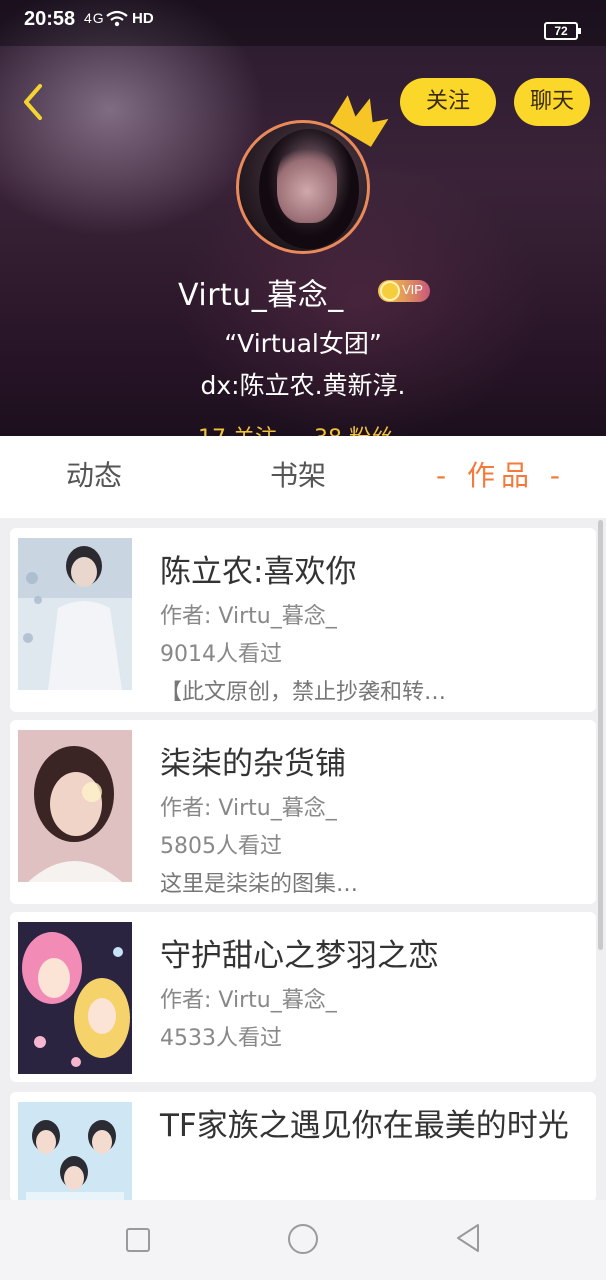  Describe the element at coordinates (501, 476) in the screenshot. I see `tab-zuopin: - 作品 -` at that location.